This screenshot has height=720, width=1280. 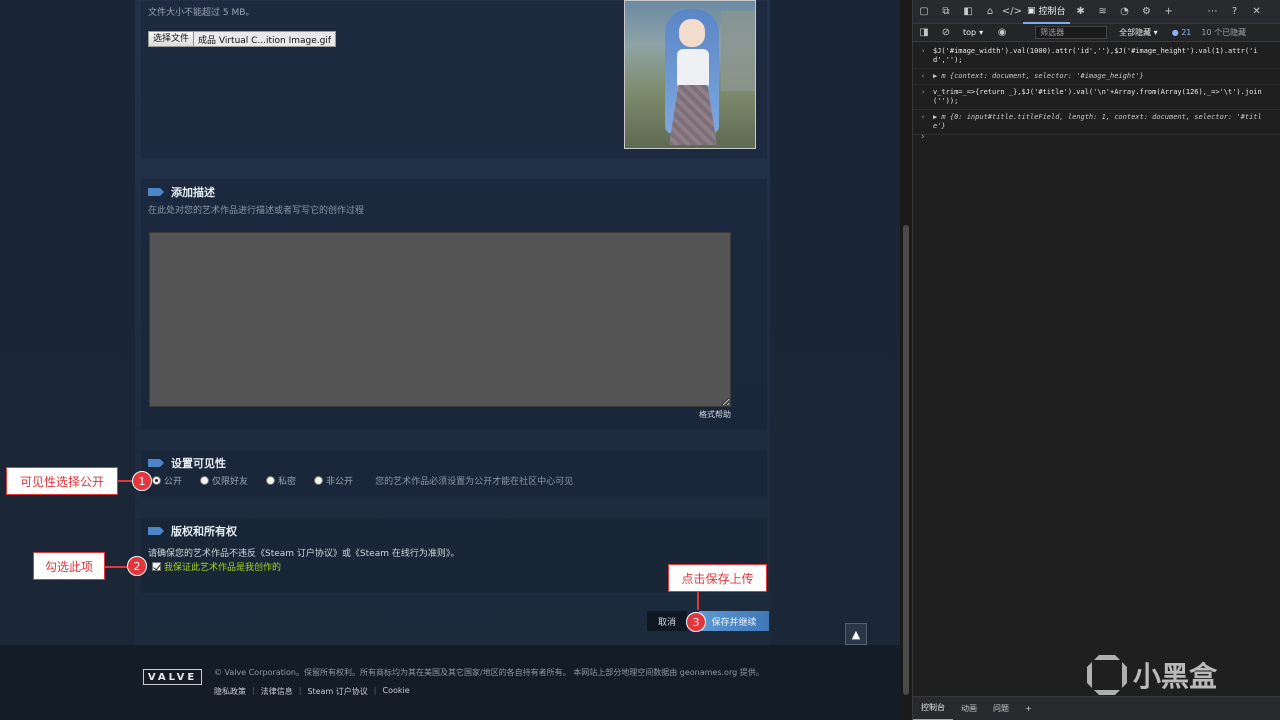 What do you see at coordinates (698, 601) in the screenshot?
I see `annotation-step3-connector` at bounding box center [698, 601].